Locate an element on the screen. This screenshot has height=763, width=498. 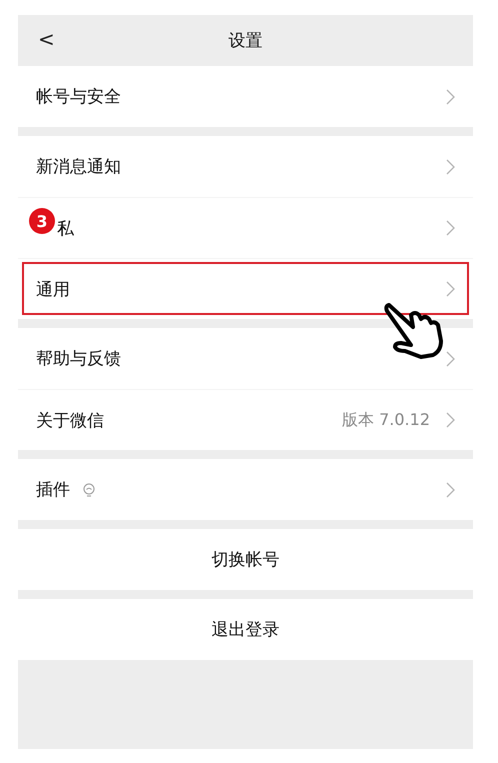
version-text: 版本 7.0.12 is located at coordinates (386, 420).